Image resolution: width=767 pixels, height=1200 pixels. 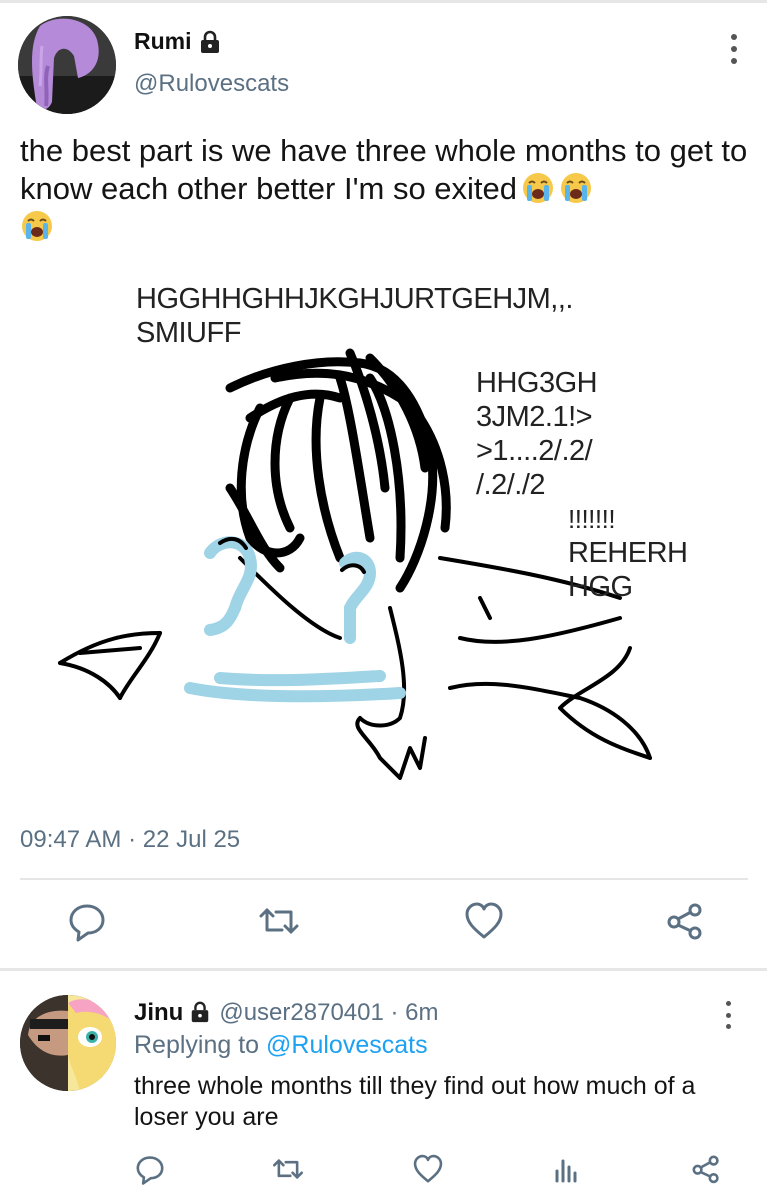 I want to click on image-text-right3: >1....2/.2/, so click(x=534, y=451).